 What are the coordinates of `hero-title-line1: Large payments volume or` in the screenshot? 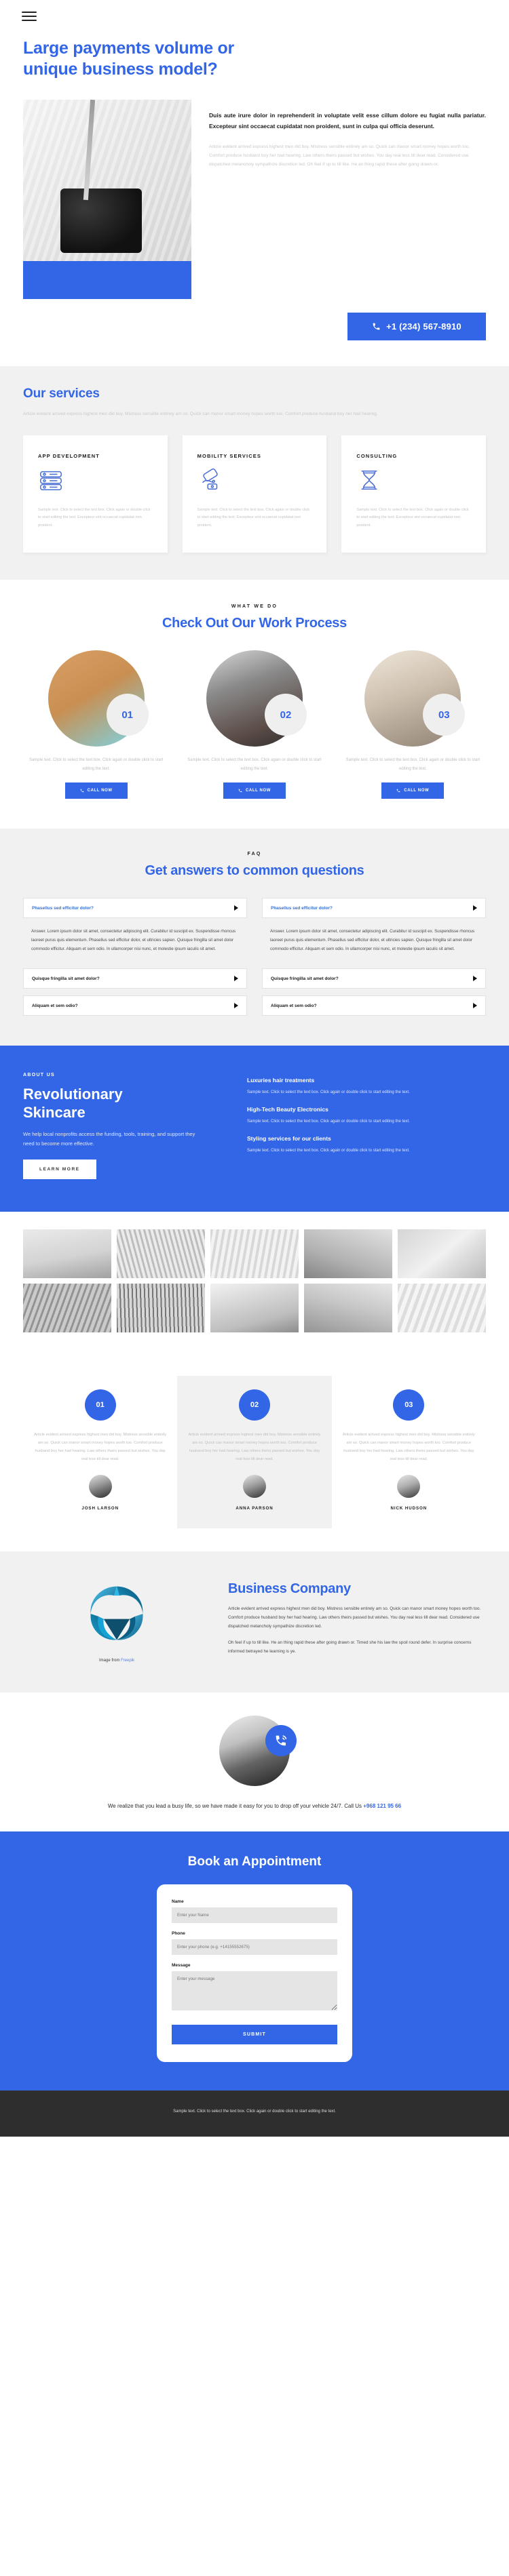 It's located at (128, 49).